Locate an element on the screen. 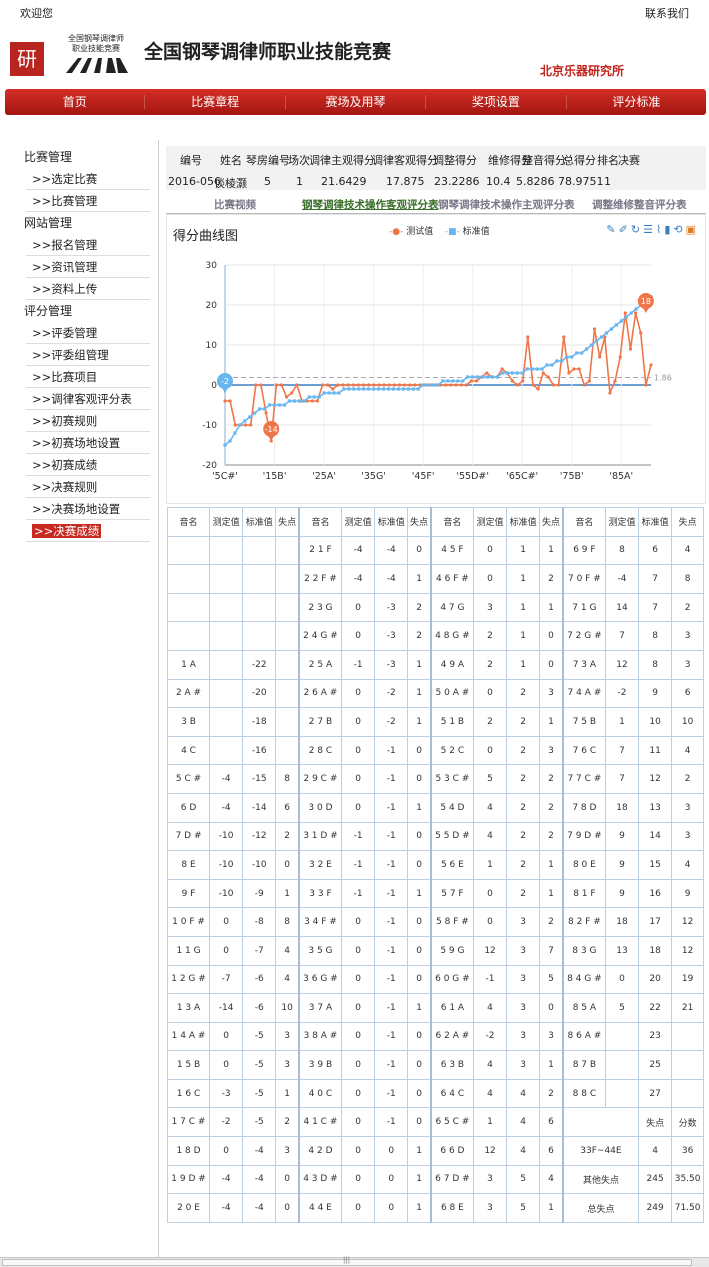 This screenshot has height=1267, width=709. pen-icon: ✐ is located at coordinates (625, 229).